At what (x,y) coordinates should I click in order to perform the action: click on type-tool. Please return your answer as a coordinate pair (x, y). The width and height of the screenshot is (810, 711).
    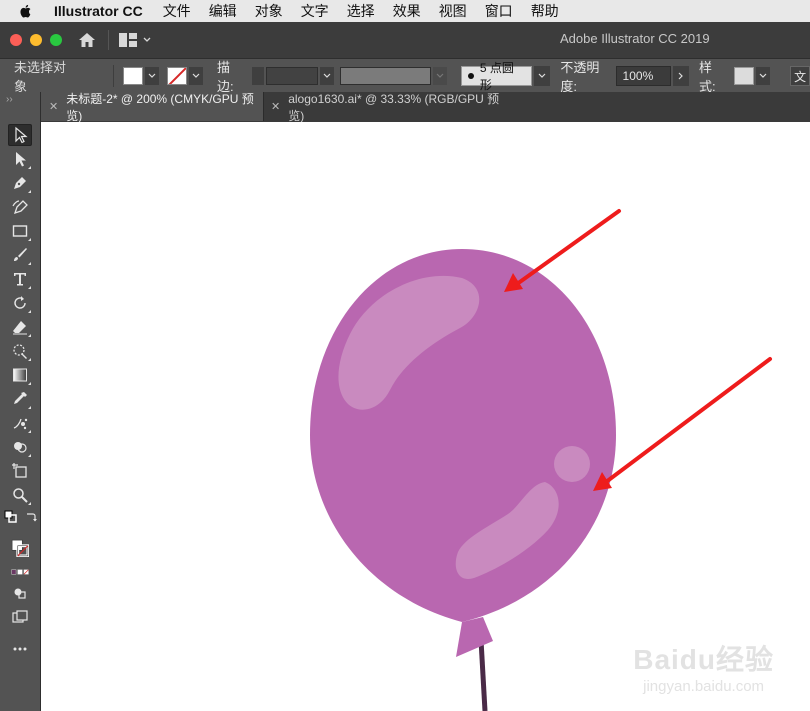
    Looking at the image, I should click on (20, 279).